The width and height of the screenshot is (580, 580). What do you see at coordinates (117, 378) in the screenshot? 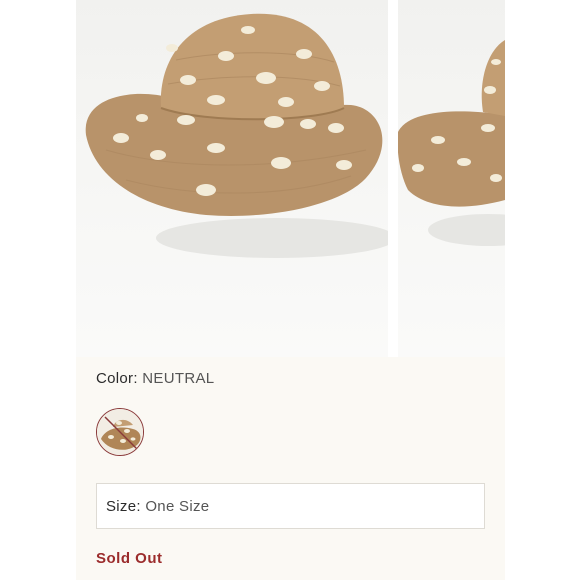
I see `color-label: Color:` at bounding box center [117, 378].